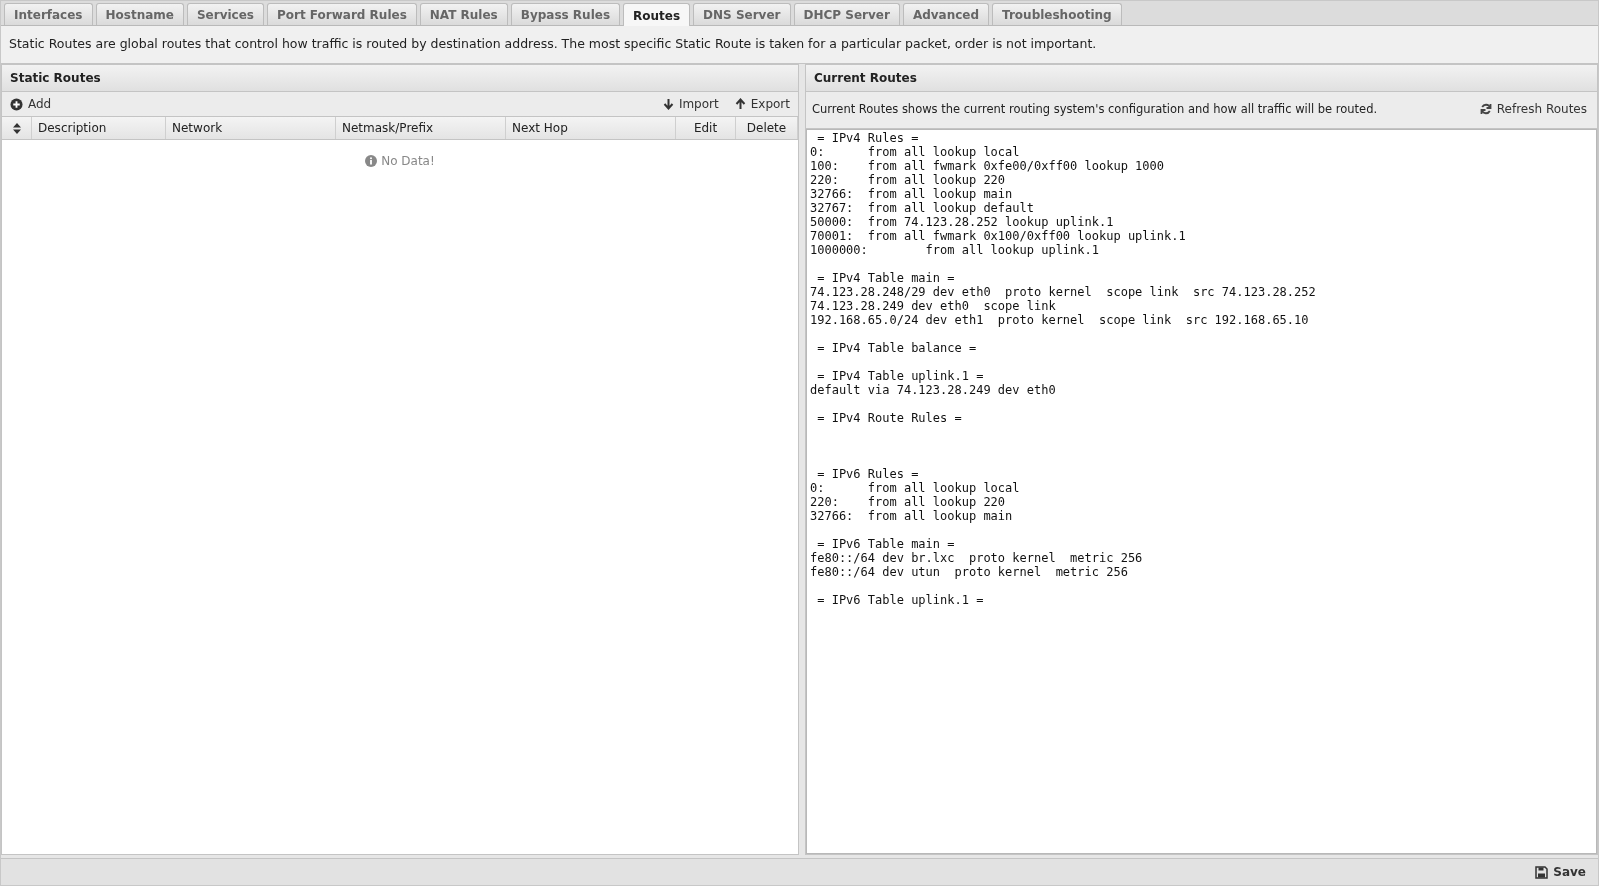  I want to click on tab: DNS Server, so click(742, 14).